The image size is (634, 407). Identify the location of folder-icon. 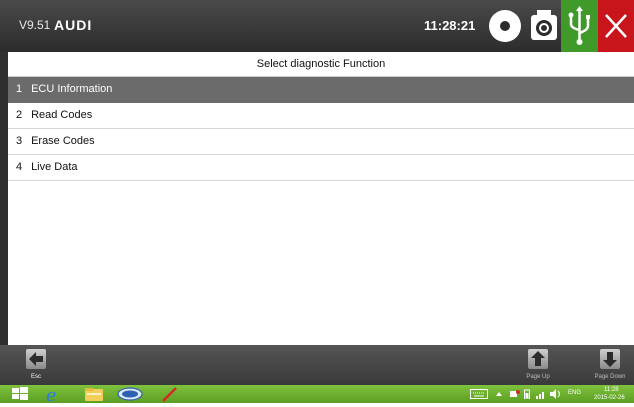
(94, 394).